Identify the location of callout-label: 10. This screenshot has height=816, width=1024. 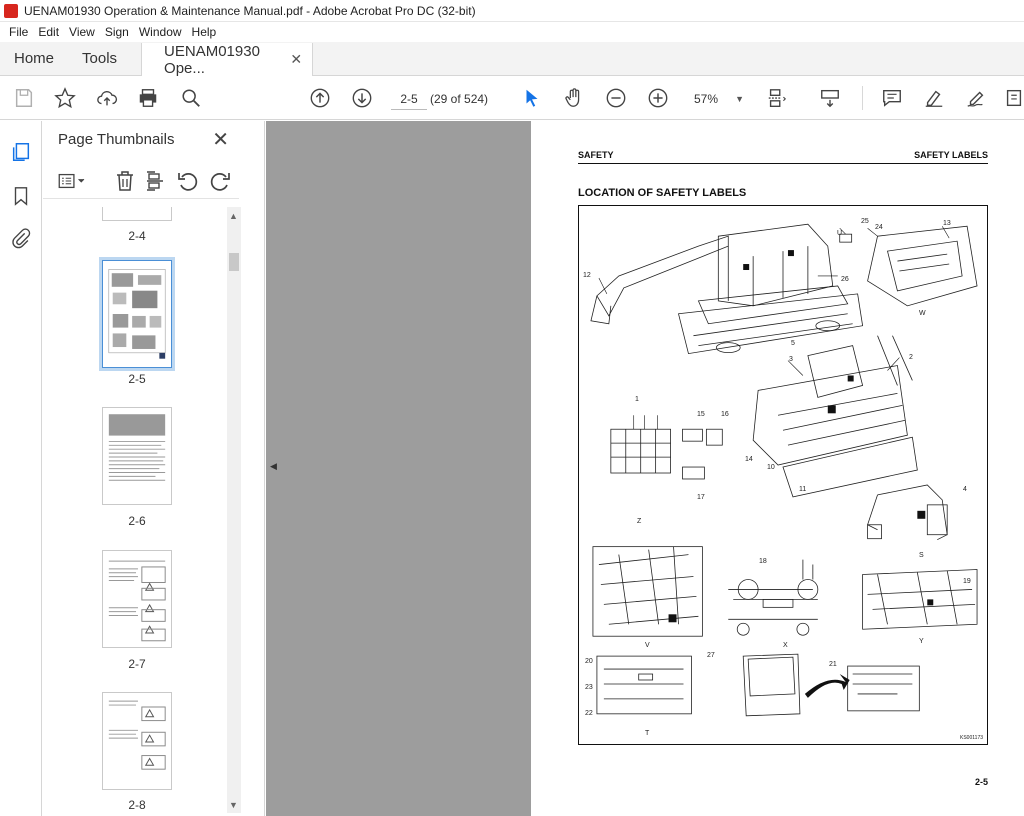
(771, 467).